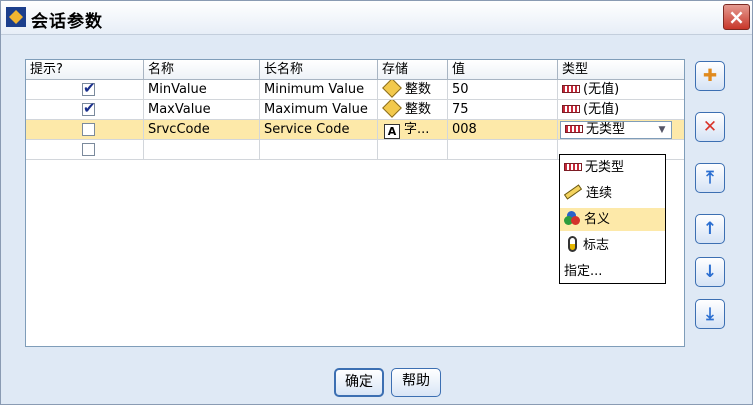  I want to click on long-name-cell: Maximum Value, so click(319, 110).